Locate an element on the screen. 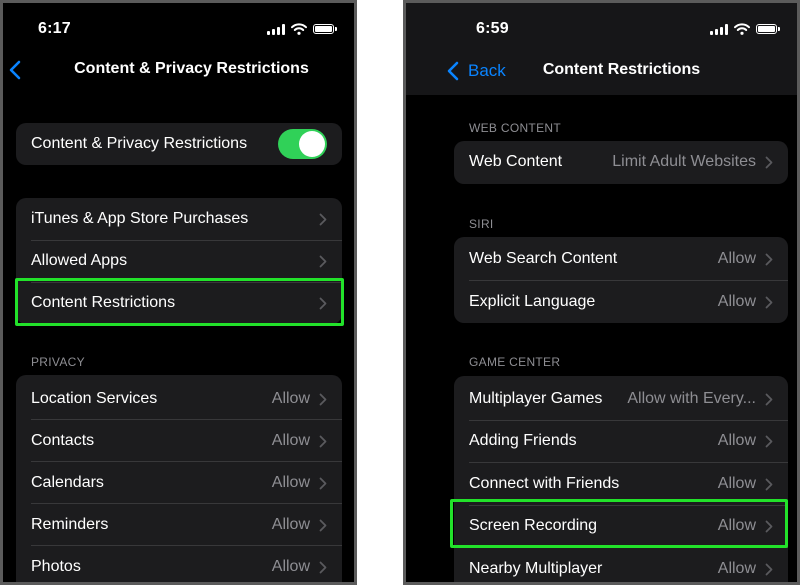 The image size is (800, 585). page-title: Content Restrictions is located at coordinates (621, 69).